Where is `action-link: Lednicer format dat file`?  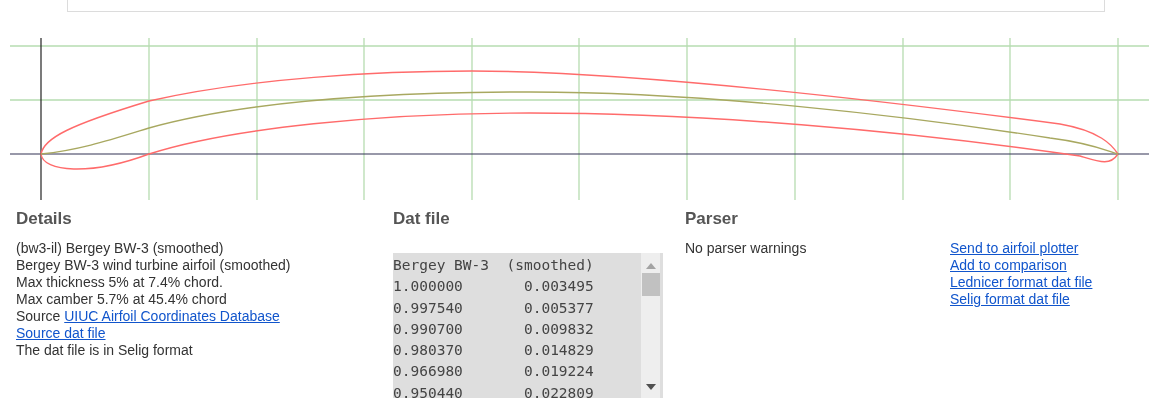 action-link: Lednicer format dat file is located at coordinates (1021, 282).